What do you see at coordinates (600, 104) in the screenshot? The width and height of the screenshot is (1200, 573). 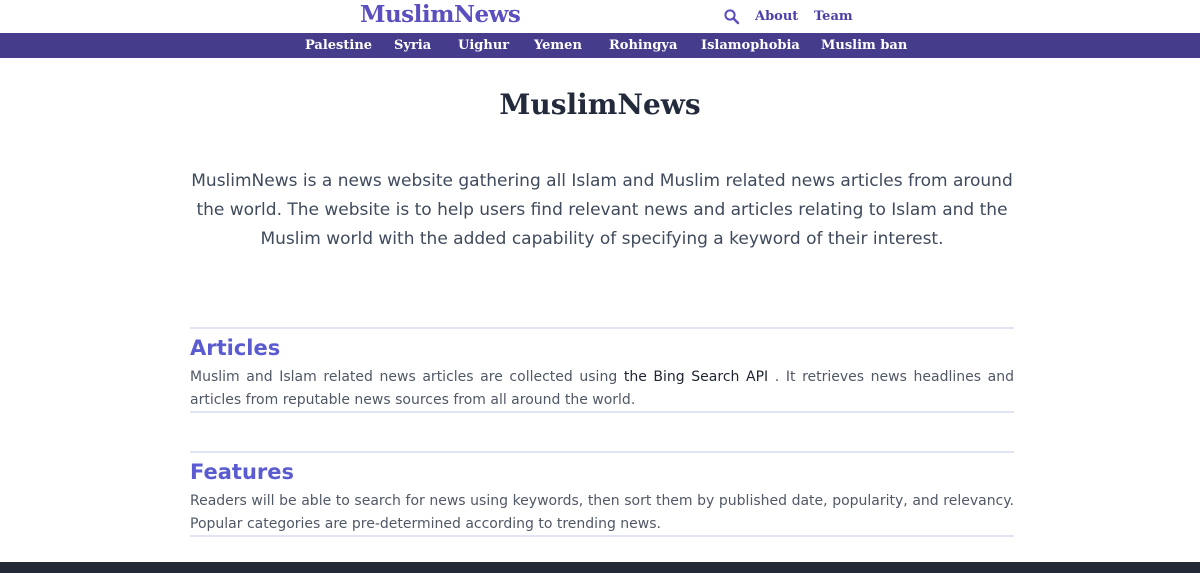 I see `page-title: MuslimNews` at bounding box center [600, 104].